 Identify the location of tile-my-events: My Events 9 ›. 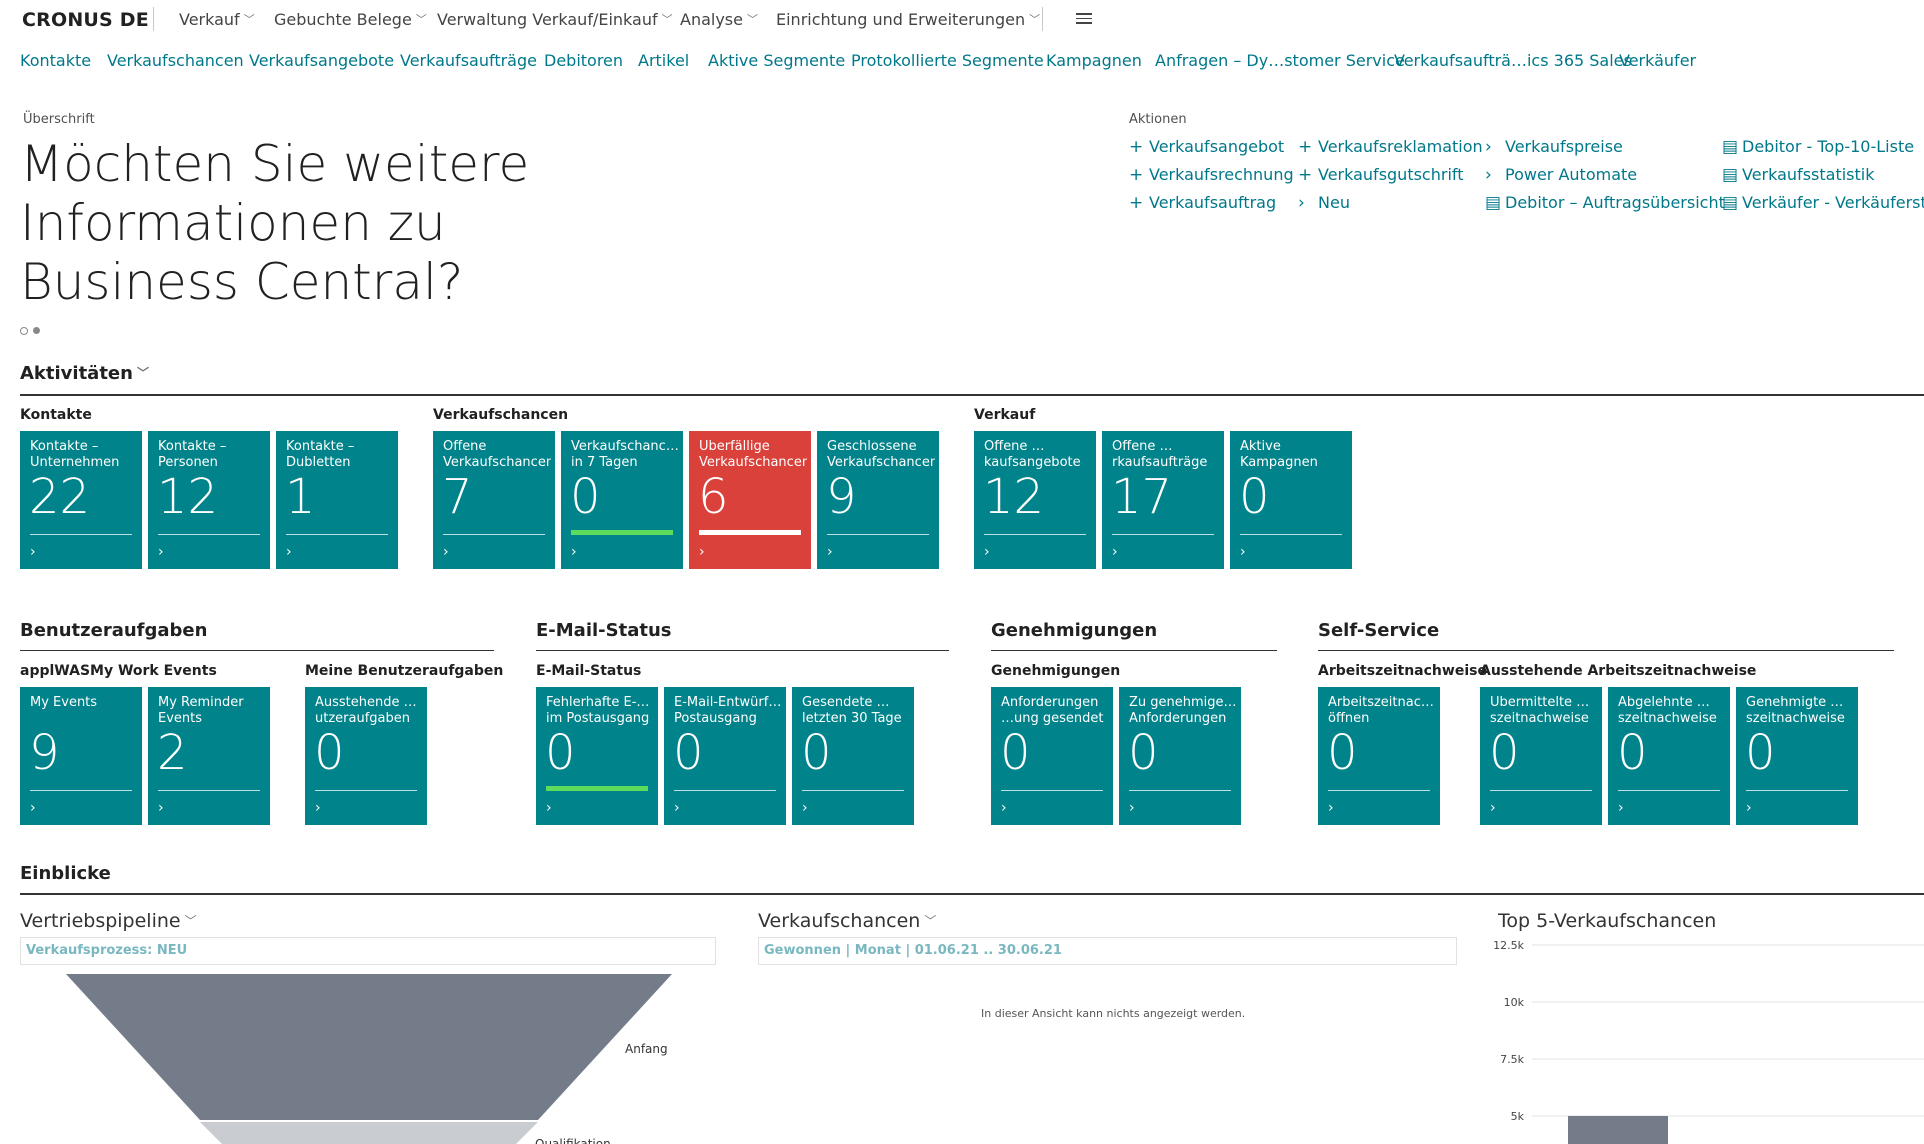
(81, 756).